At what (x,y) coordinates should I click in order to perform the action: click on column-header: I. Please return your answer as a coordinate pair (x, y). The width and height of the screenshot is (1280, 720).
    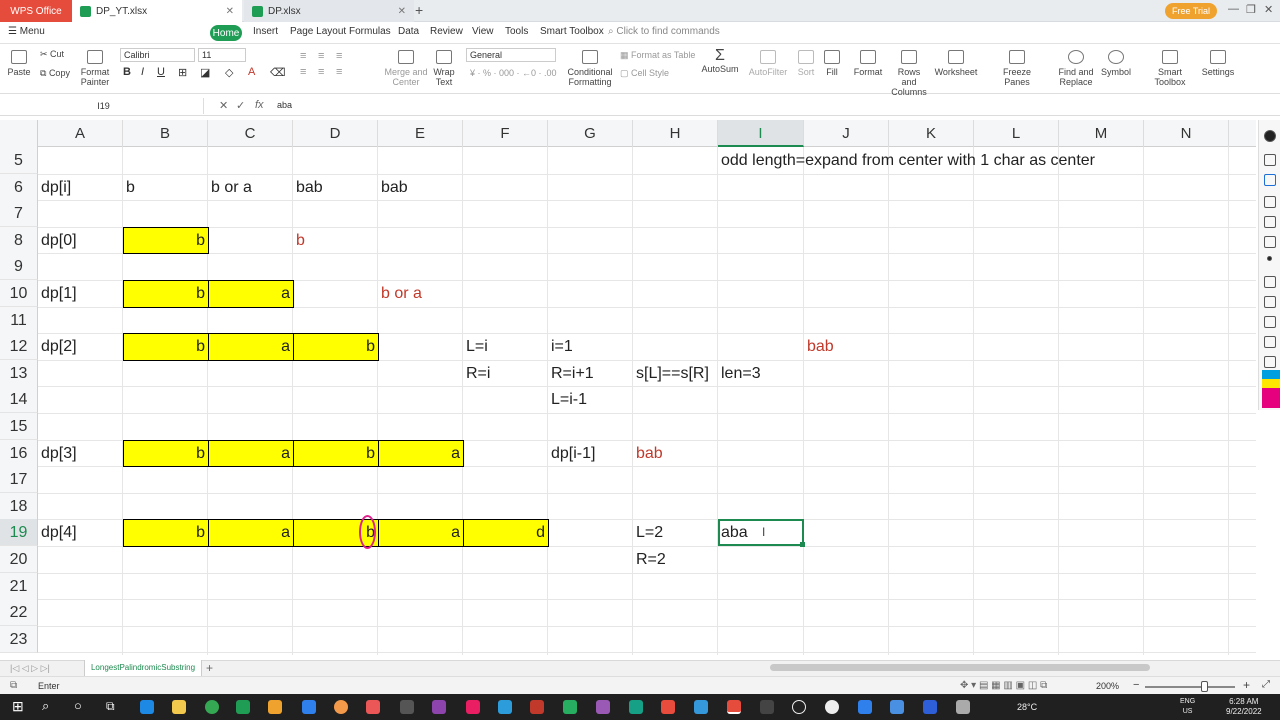
    Looking at the image, I should click on (761, 133).